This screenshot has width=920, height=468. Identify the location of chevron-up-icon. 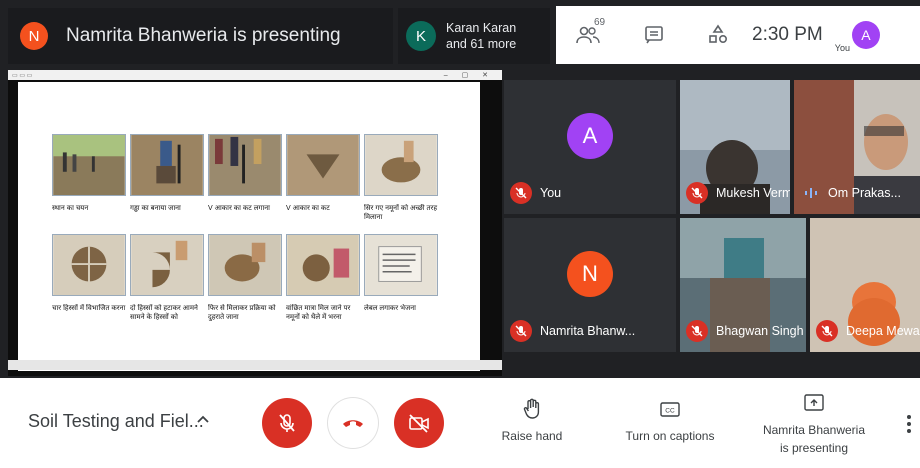
(203, 419).